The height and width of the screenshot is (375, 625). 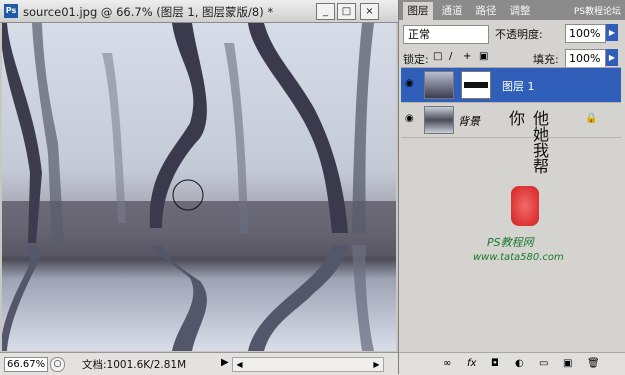 I want to click on fx-icon: fx, so click(x=471, y=363).